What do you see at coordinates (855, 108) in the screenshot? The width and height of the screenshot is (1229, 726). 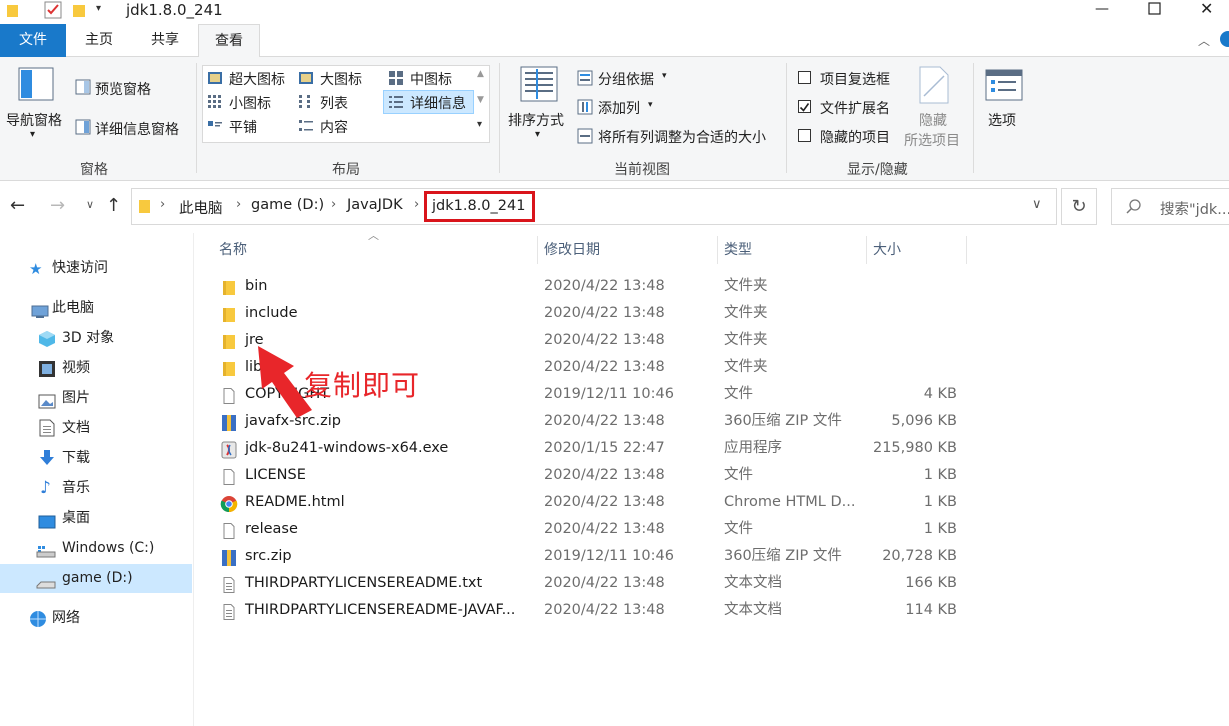 I see `file-extensions-label: 文件扩展名` at bounding box center [855, 108].